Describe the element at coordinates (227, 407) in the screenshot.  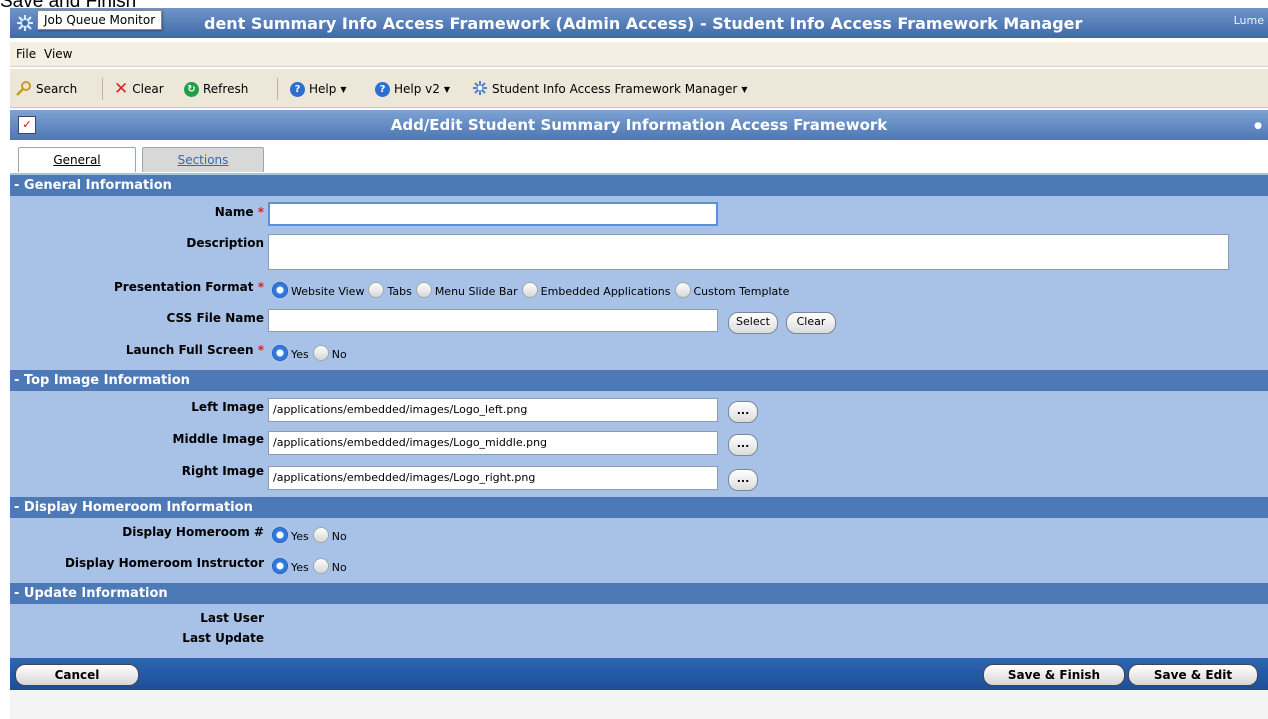
I see `left-image-label: Left Image` at that location.